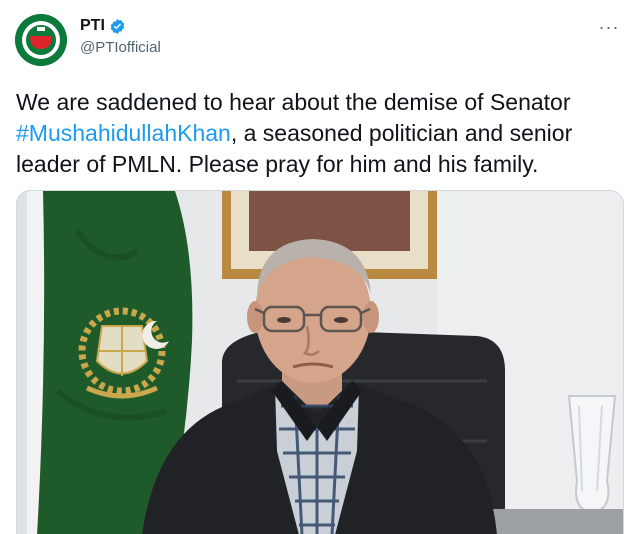 This screenshot has width=640, height=534. Describe the element at coordinates (123, 133) in the screenshot. I see `hashtag-link: #MushahidullahKhan` at that location.